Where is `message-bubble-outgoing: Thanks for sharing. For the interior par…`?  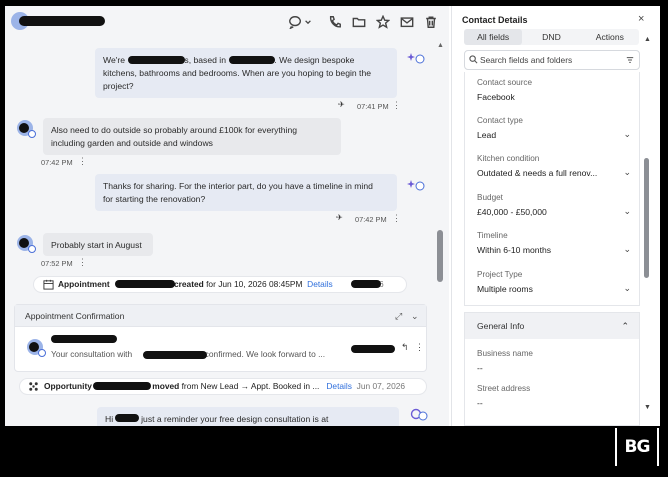 message-bubble-outgoing: Thanks for sharing. For the interior par… is located at coordinates (246, 192).